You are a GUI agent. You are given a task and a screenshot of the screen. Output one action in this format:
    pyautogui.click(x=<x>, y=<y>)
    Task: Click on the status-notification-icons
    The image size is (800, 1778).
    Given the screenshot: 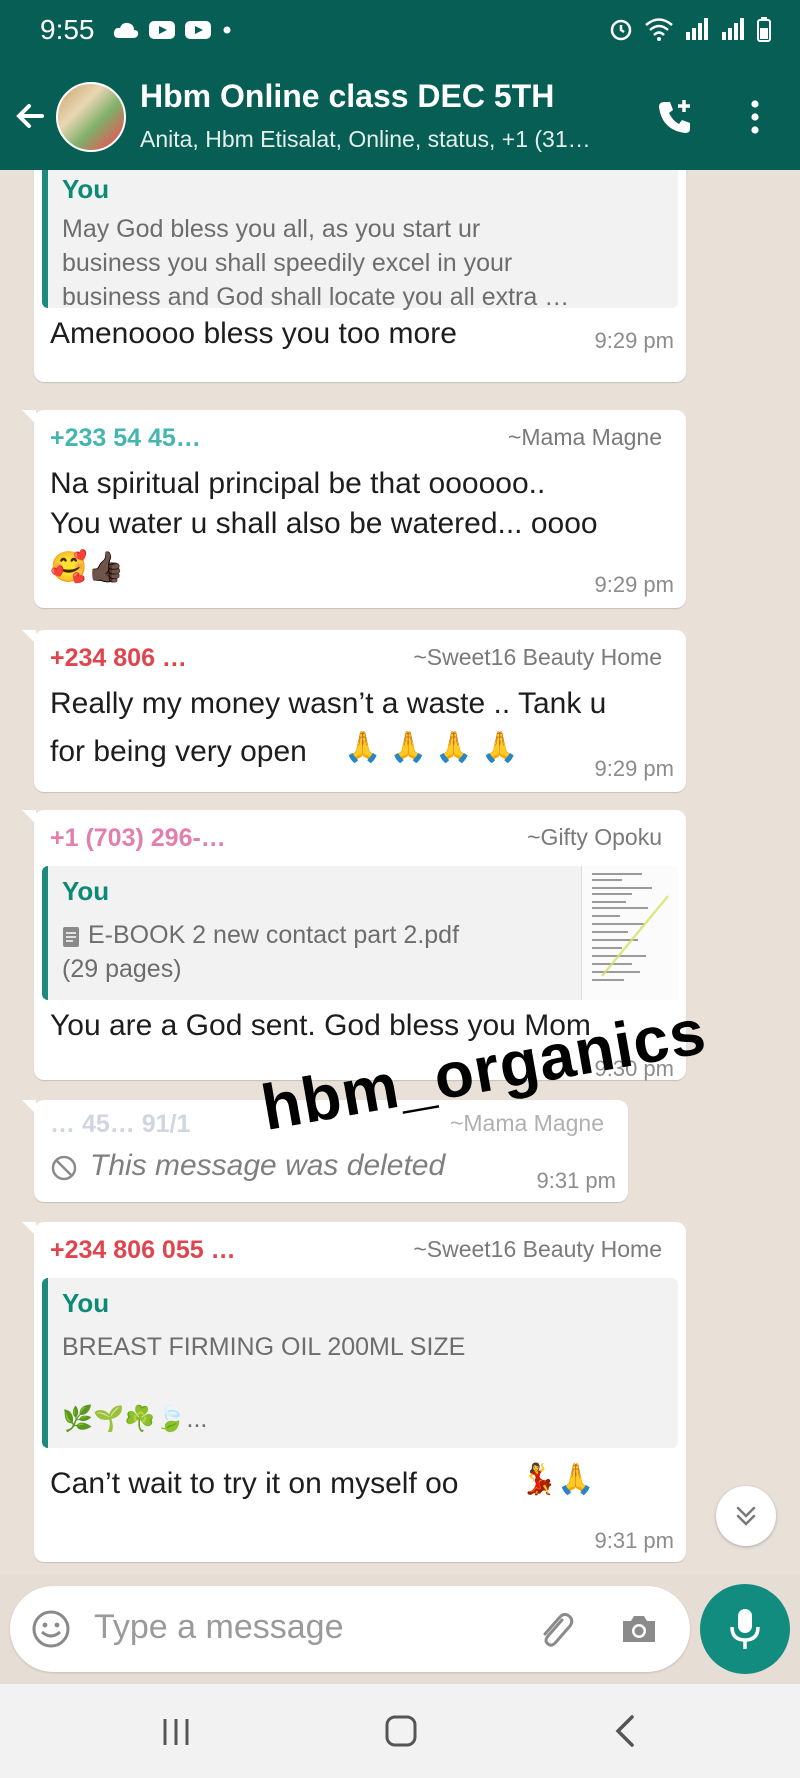 What is the action you would take?
    pyautogui.click(x=173, y=30)
    